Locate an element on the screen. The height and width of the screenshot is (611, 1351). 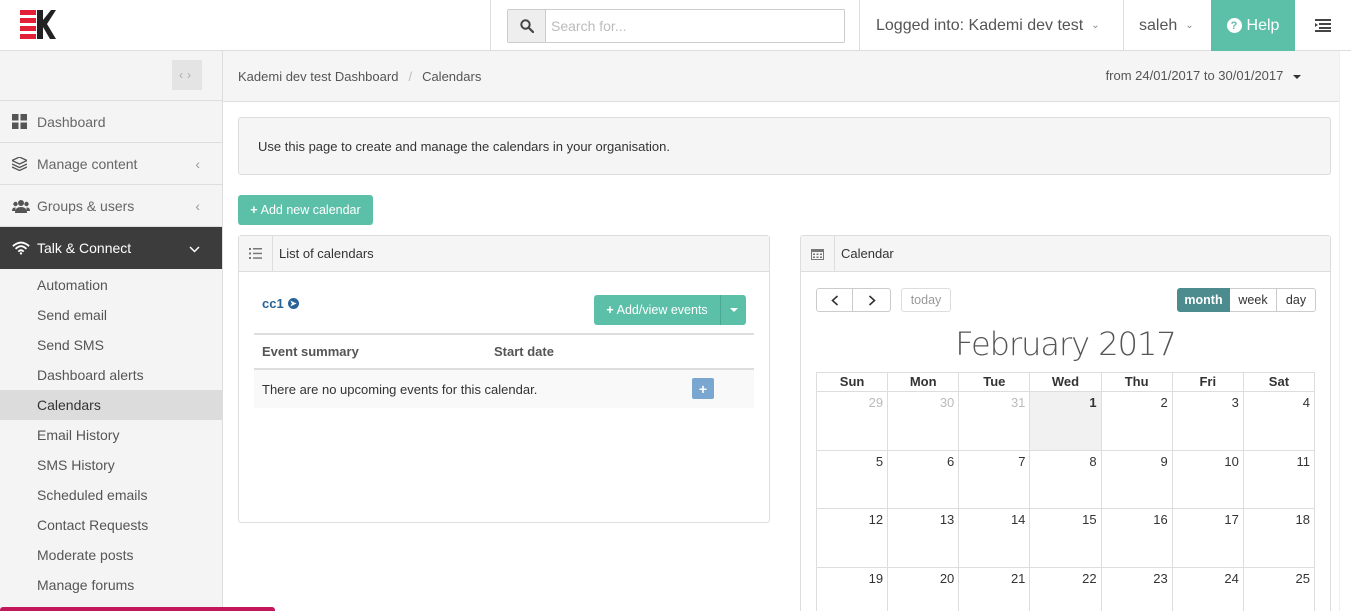
sidebar-subitem-email-history: Email History is located at coordinates (111, 435).